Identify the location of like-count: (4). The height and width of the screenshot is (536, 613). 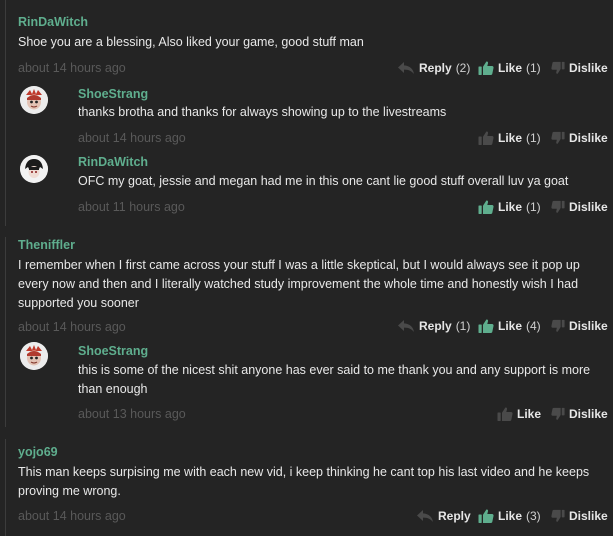
(533, 326).